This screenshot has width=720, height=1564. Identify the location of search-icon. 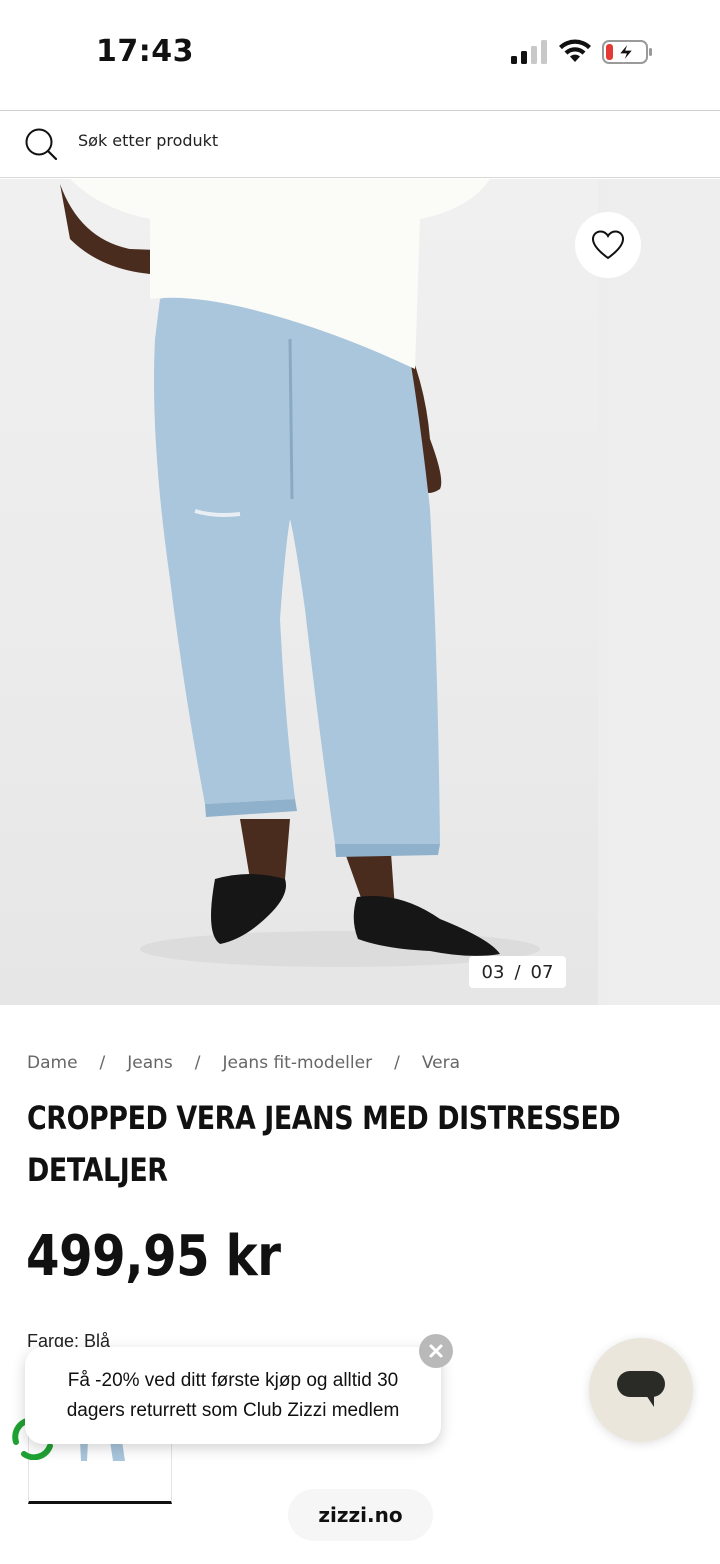
(41, 144).